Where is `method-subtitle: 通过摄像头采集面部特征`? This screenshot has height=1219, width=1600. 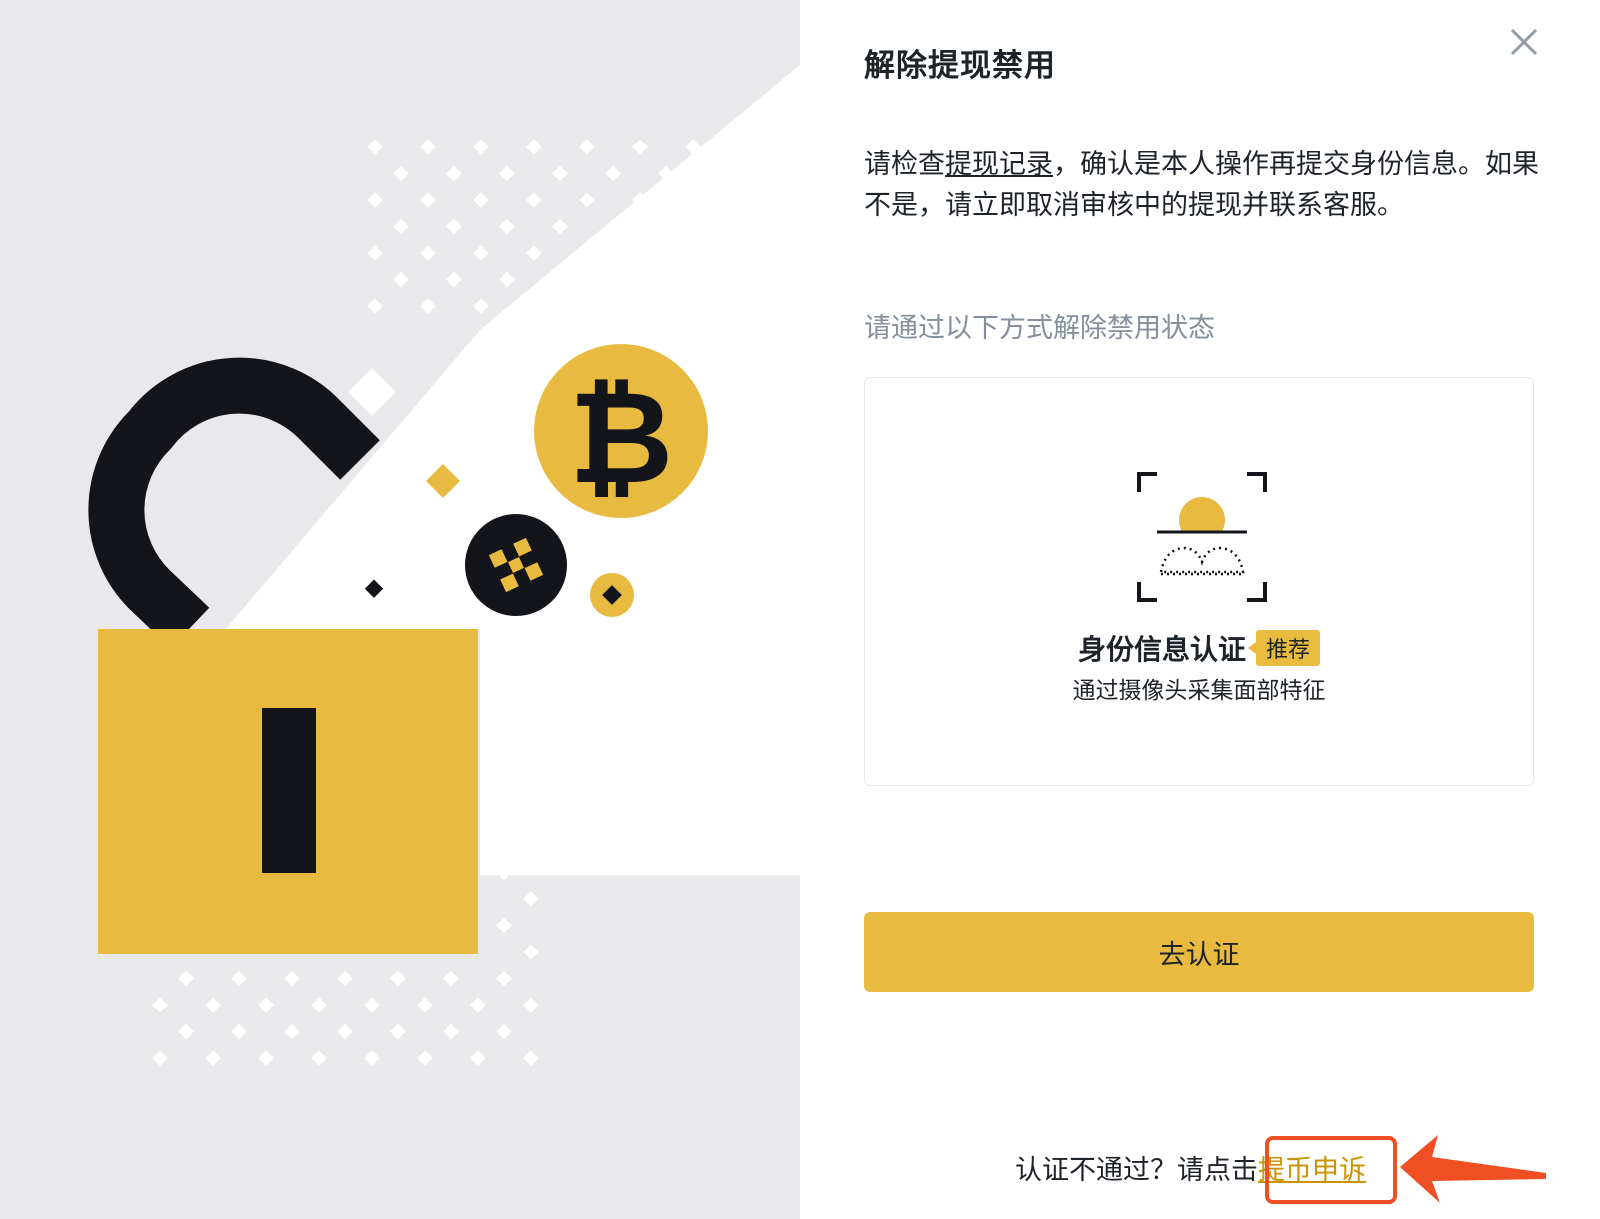
method-subtitle: 通过摄像头采集面部特征 is located at coordinates (1199, 691).